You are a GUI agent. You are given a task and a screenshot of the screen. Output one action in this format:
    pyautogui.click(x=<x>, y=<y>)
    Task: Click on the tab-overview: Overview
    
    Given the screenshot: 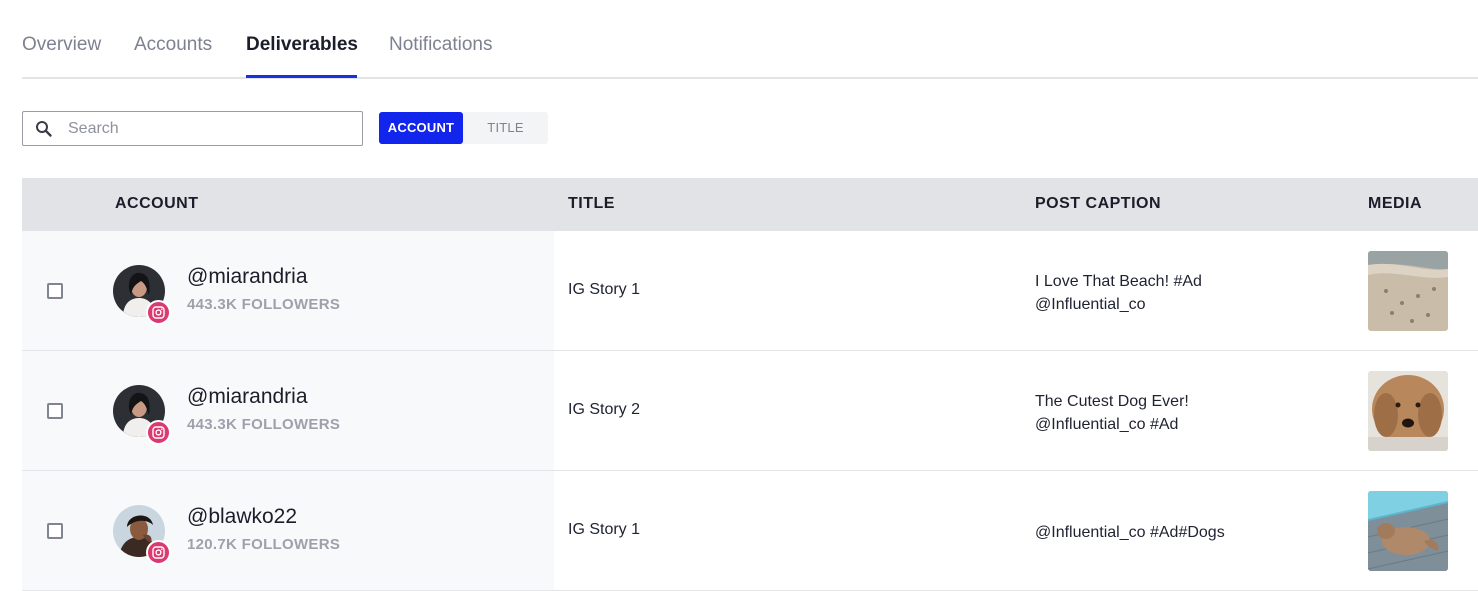 What is the action you would take?
    pyautogui.click(x=61, y=45)
    